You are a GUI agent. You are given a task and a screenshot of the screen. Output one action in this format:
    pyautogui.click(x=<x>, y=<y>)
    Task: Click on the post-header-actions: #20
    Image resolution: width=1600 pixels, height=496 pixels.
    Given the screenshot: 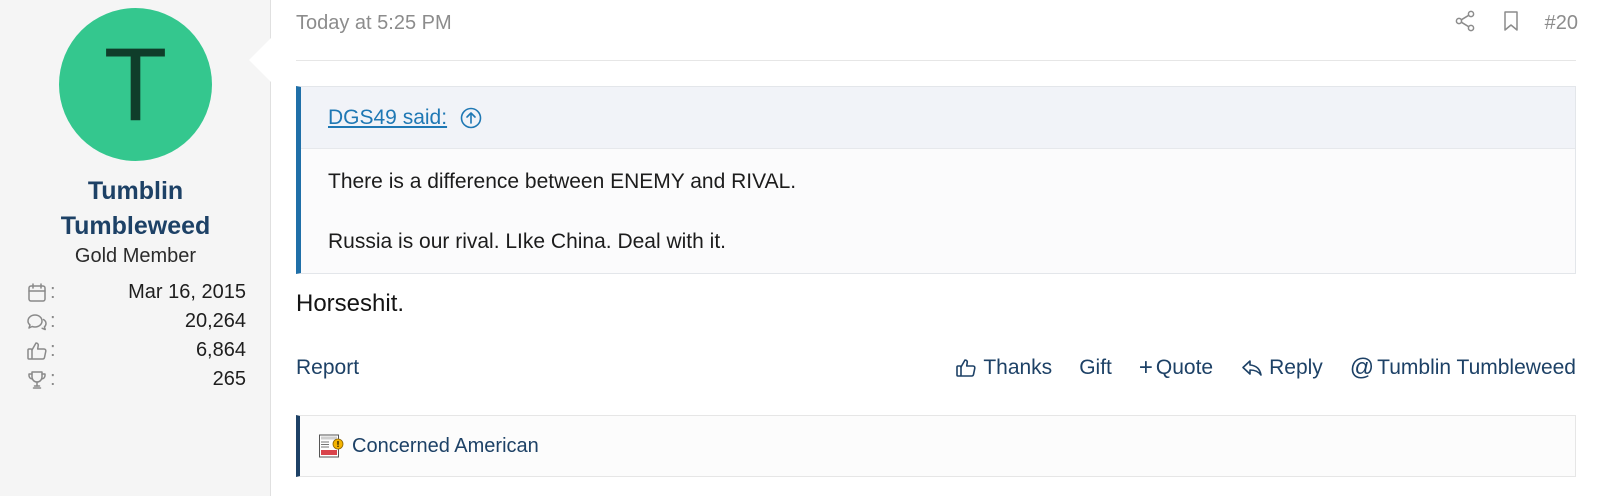 What is the action you would take?
    pyautogui.click(x=1515, y=23)
    